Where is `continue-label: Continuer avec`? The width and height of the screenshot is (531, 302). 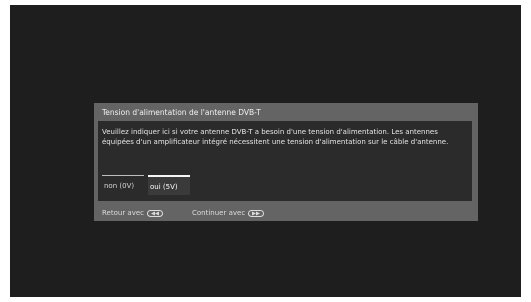
continue-label: Continuer avec is located at coordinates (219, 213).